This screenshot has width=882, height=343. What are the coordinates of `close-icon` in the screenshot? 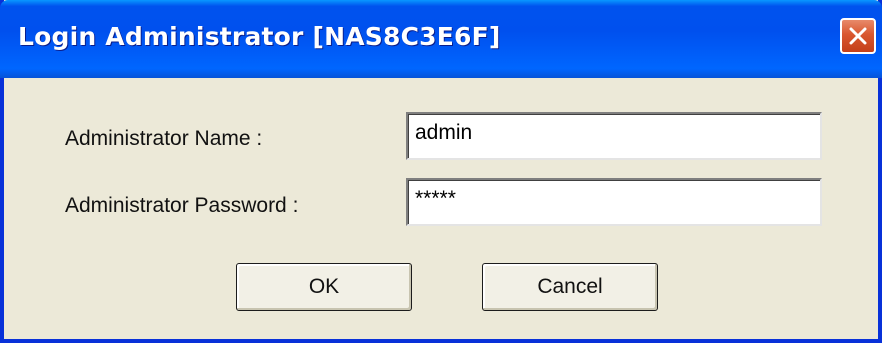 It's located at (858, 36).